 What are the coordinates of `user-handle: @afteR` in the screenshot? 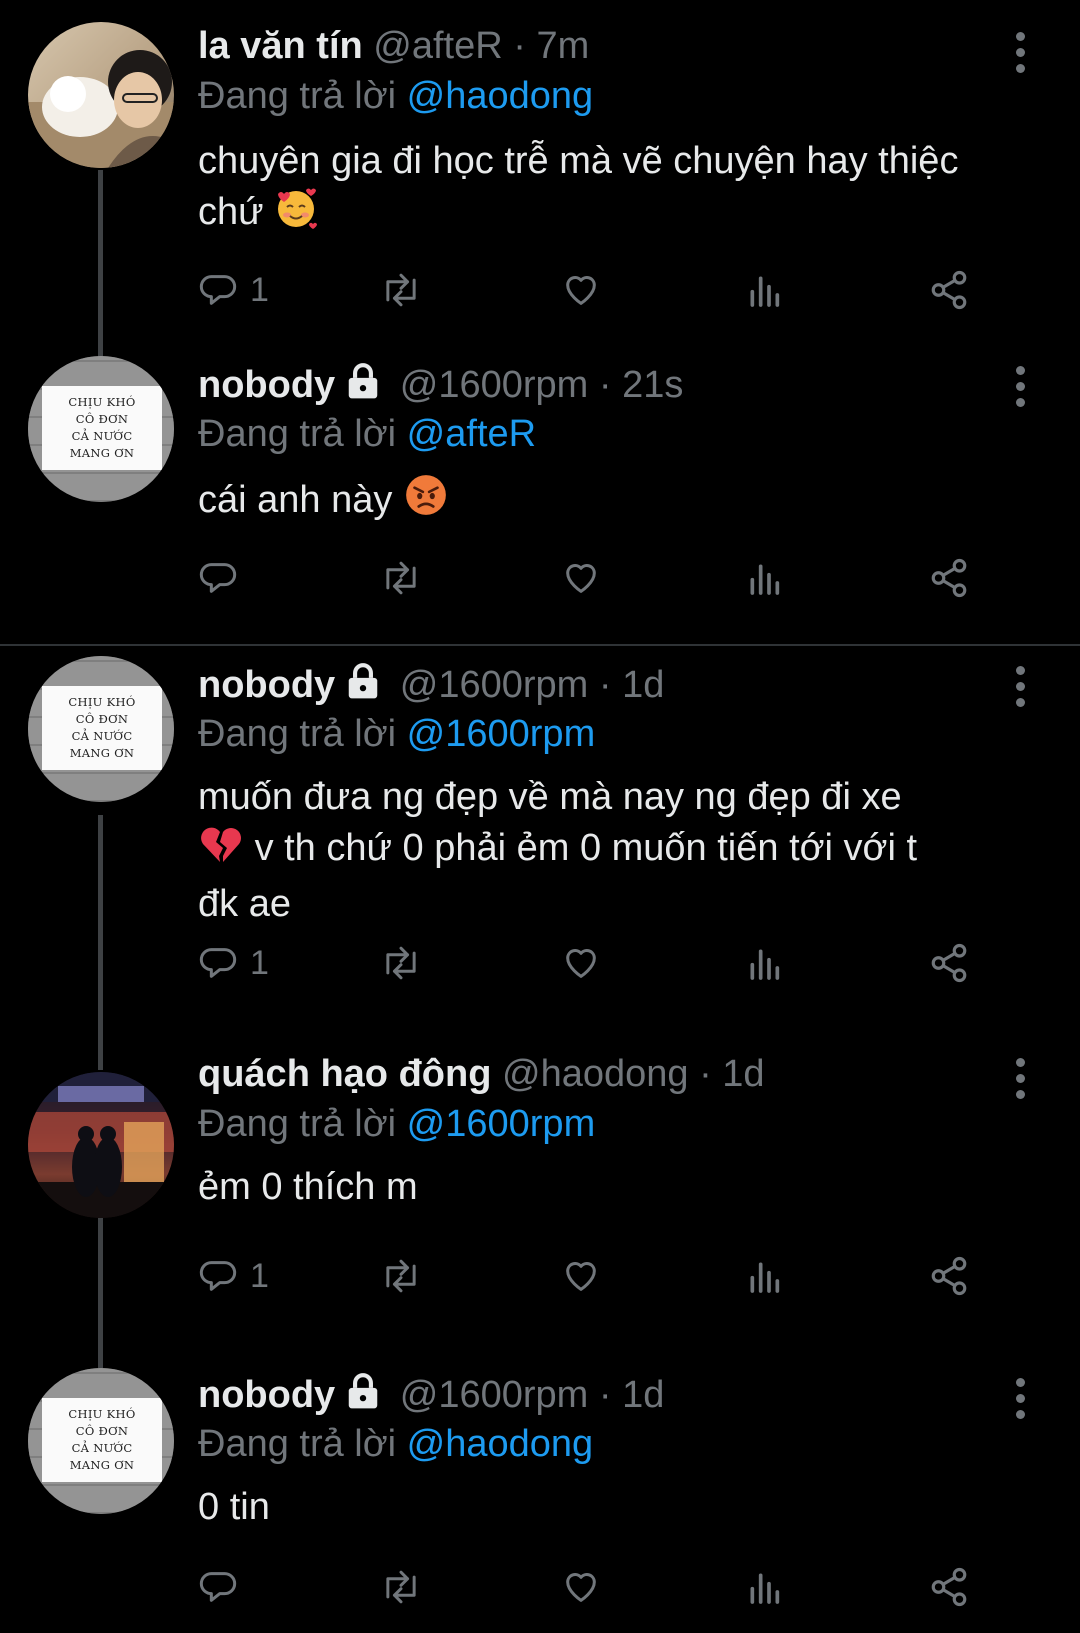 It's located at (437, 46).